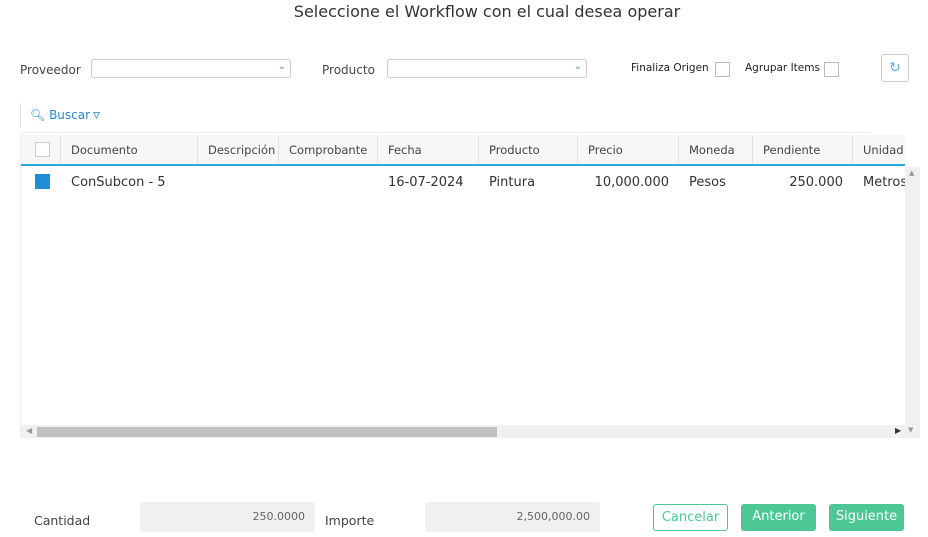  Describe the element at coordinates (912, 296) in the screenshot. I see `vertical-scrollbar: ▲` at that location.